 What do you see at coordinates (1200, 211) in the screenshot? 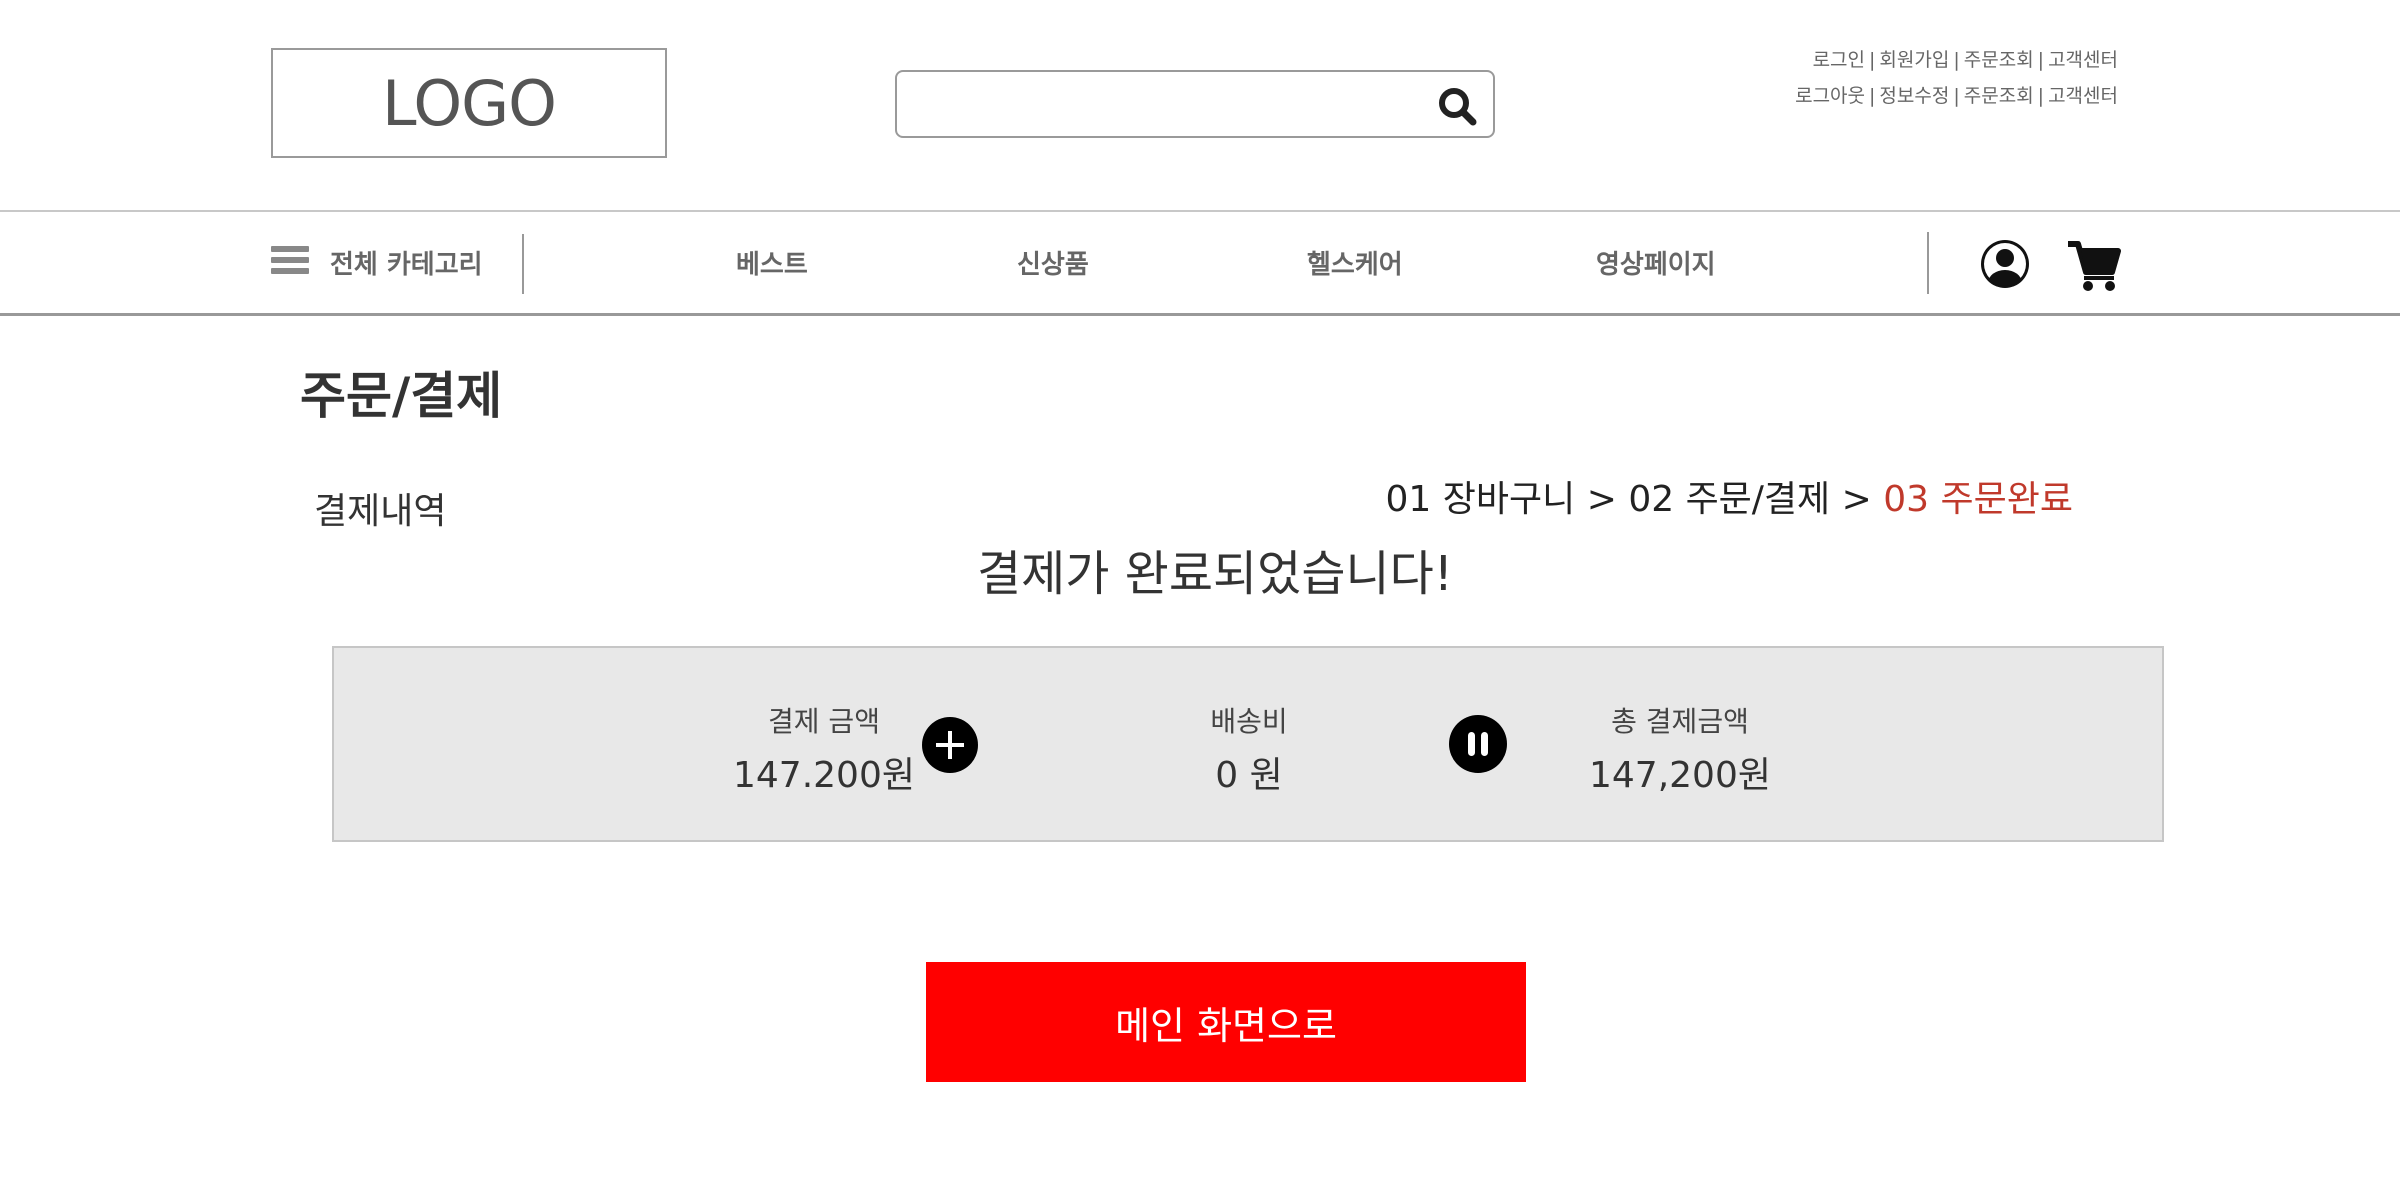
I see `nav-top-divider` at bounding box center [1200, 211].